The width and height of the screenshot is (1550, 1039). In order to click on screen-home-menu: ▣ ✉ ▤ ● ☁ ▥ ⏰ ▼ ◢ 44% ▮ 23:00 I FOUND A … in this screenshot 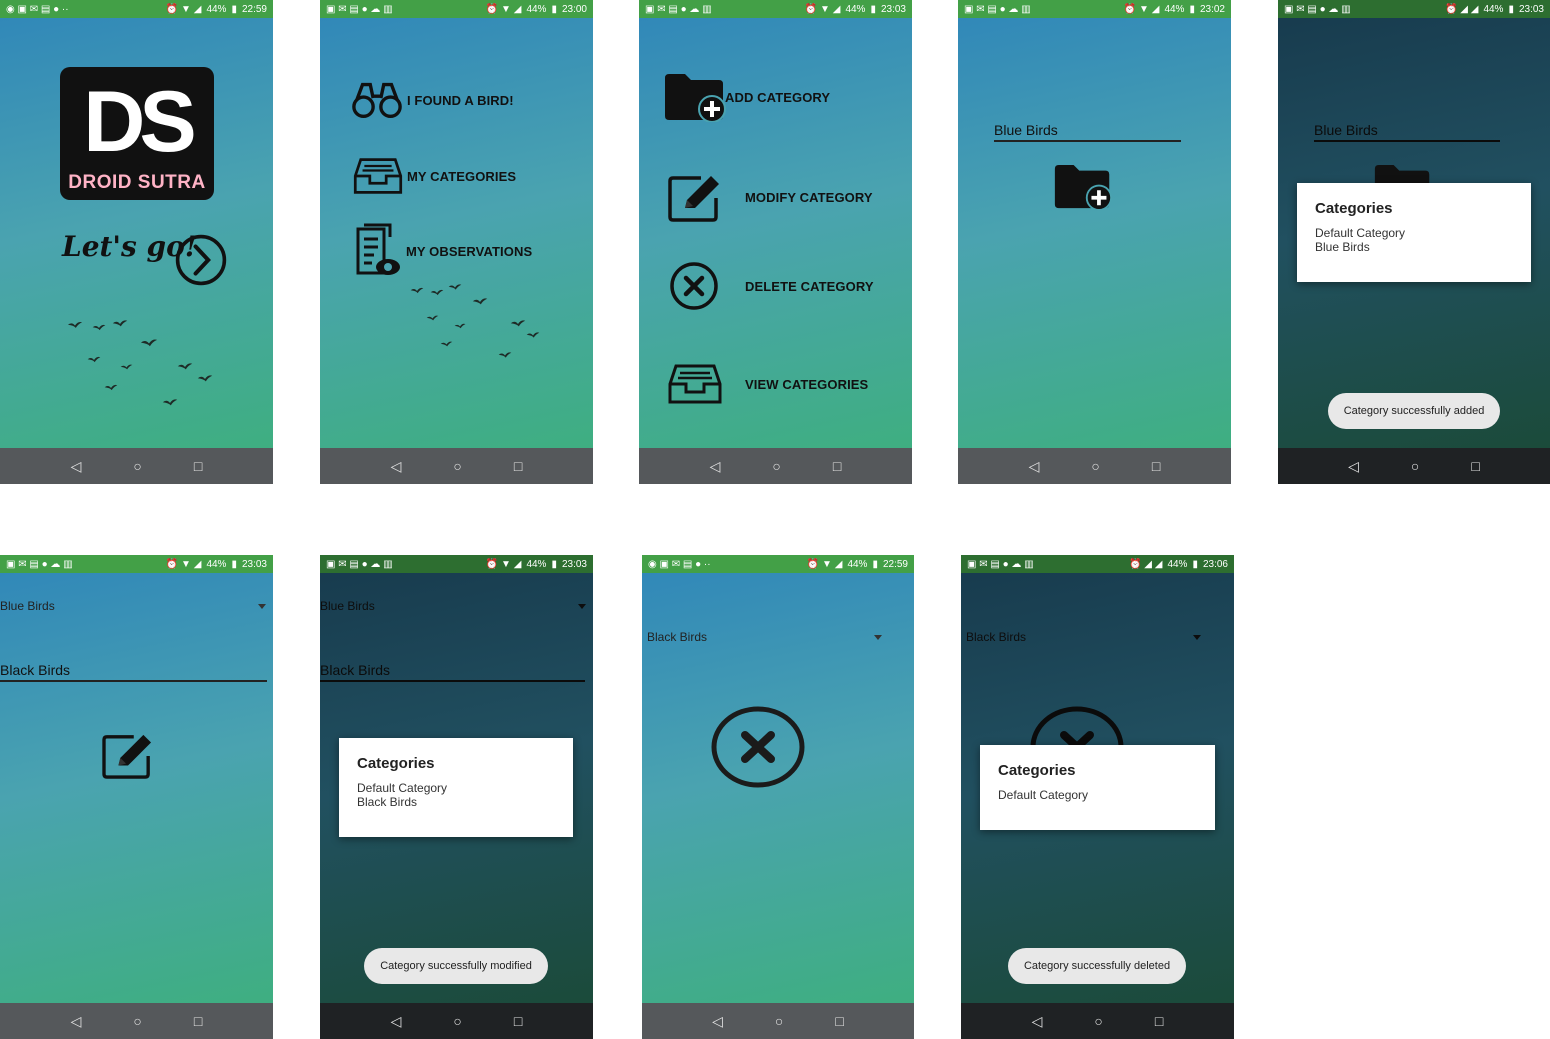, I will do `click(456, 242)`.